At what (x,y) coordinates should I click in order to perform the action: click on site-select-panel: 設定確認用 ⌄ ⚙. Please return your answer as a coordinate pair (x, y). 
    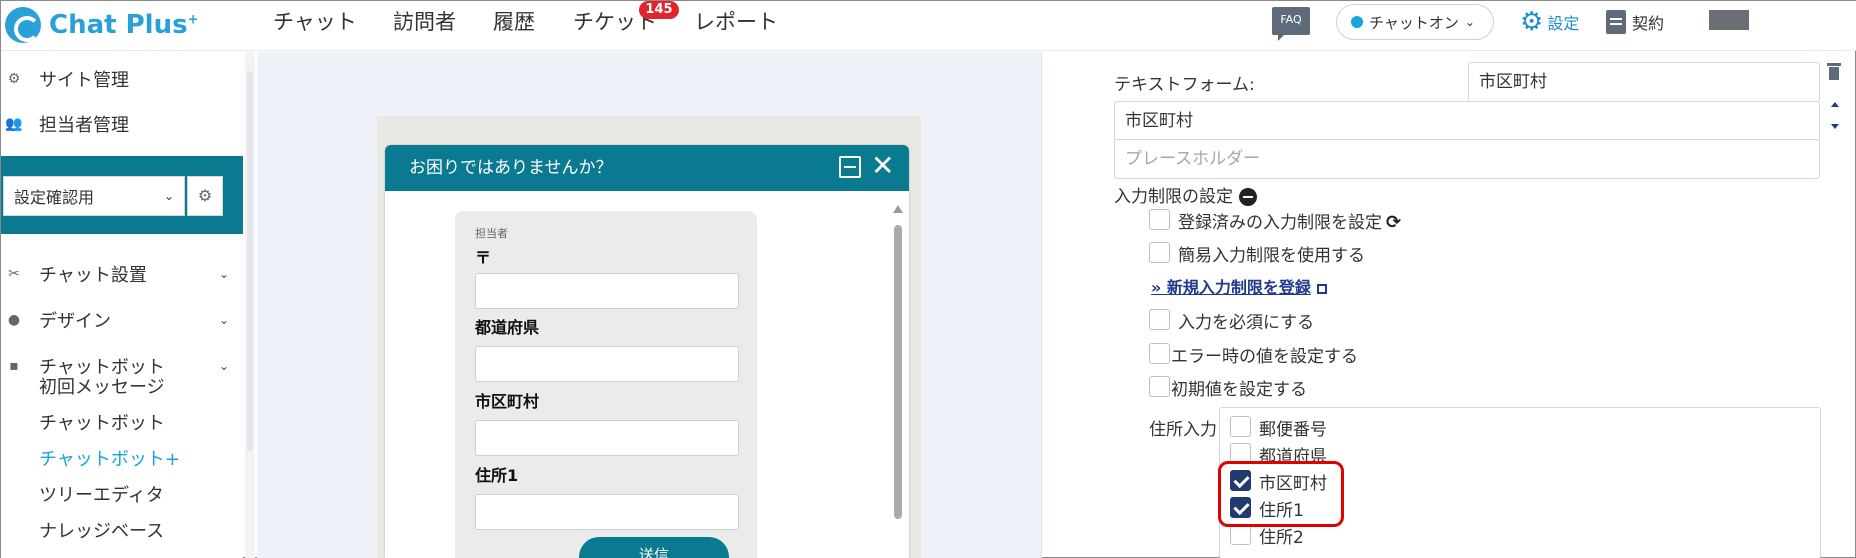
    Looking at the image, I should click on (122, 195).